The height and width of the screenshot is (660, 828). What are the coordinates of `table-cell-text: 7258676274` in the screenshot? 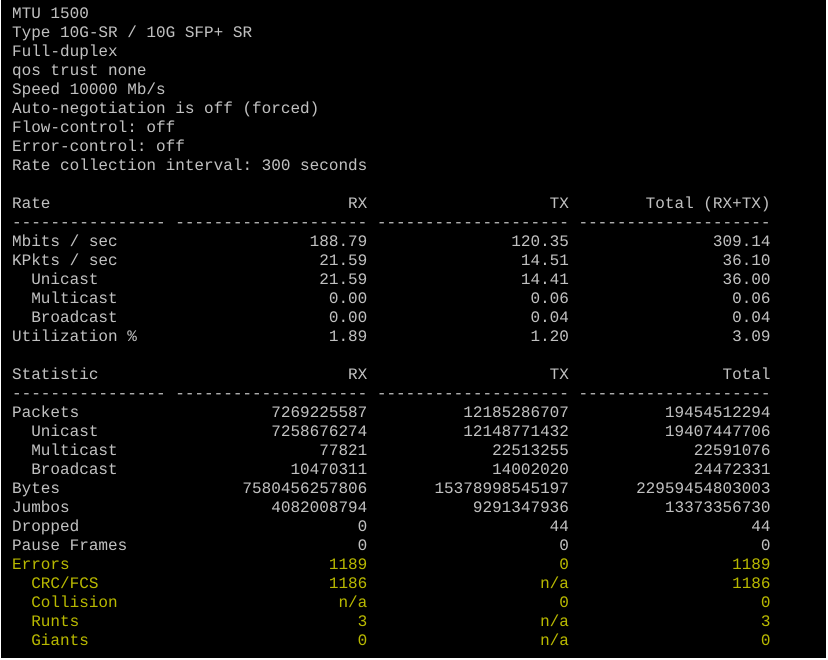 It's located at (319, 432).